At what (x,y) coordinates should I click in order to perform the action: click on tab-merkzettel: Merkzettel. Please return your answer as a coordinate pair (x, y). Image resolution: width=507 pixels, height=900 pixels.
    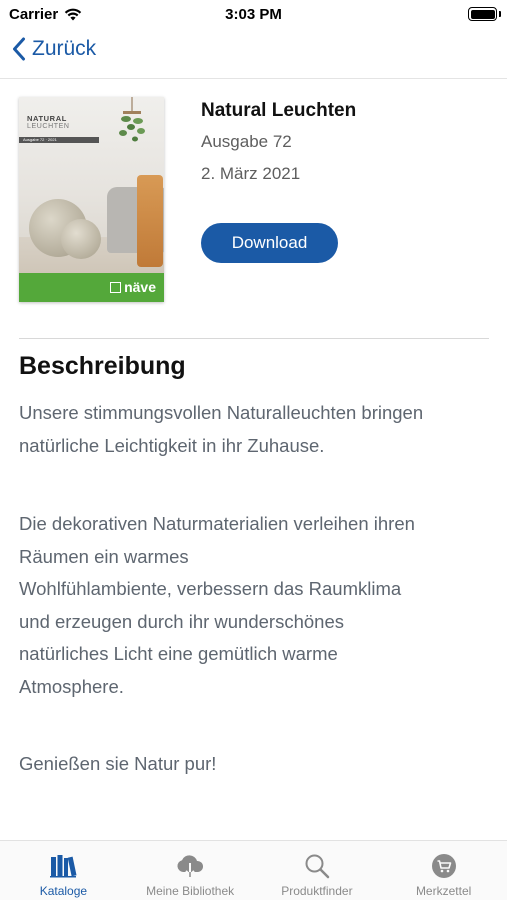
    Looking at the image, I should click on (443, 870).